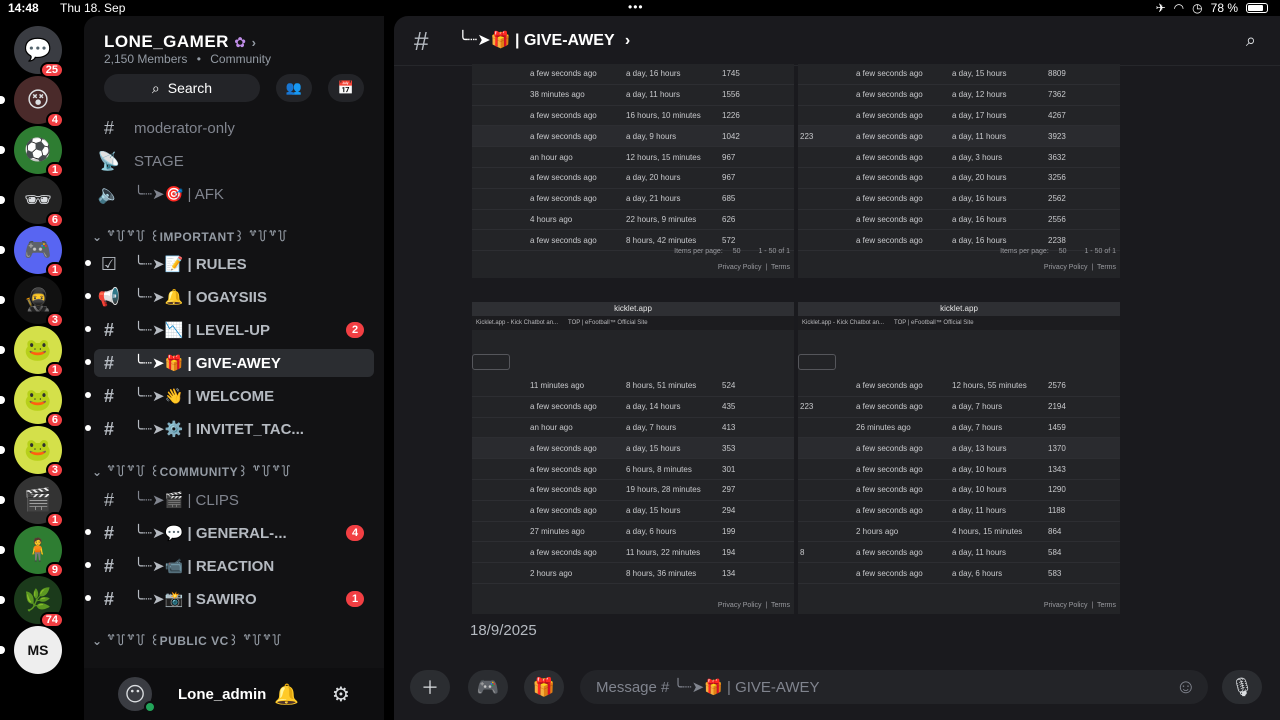 The height and width of the screenshot is (720, 1280). What do you see at coordinates (42, 52) in the screenshot?
I see `server-icon: 💬 25` at bounding box center [42, 52].